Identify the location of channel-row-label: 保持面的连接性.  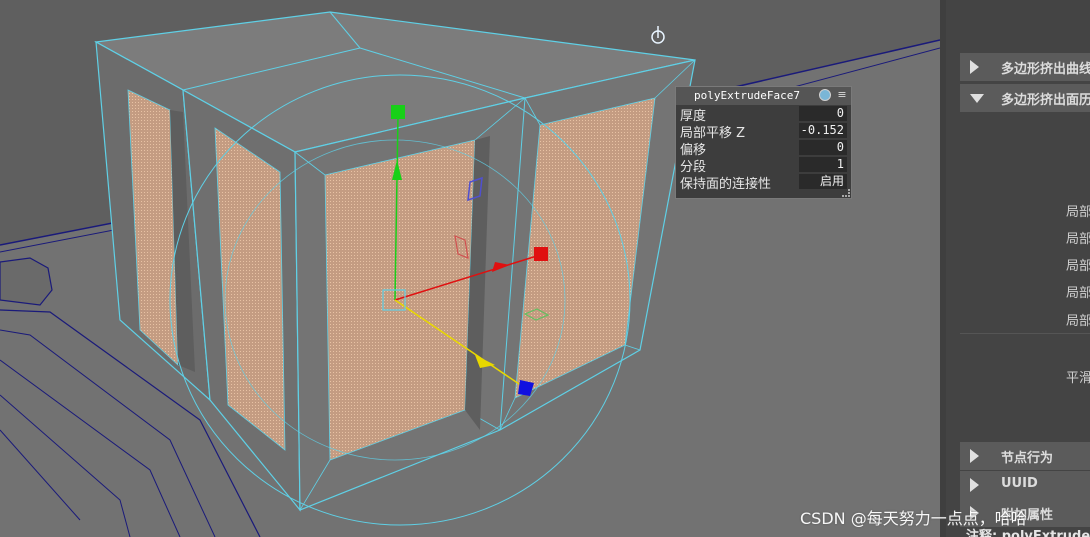
(726, 184).